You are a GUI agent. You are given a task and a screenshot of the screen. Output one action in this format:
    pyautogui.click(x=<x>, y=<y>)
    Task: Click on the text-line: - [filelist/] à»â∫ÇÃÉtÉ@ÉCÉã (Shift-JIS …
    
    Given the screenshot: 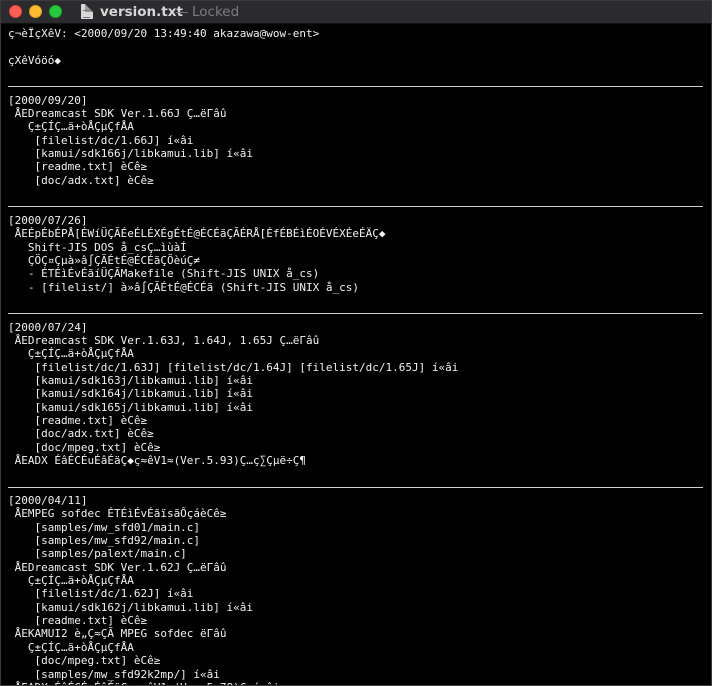 What is the action you would take?
    pyautogui.click(x=183, y=287)
    